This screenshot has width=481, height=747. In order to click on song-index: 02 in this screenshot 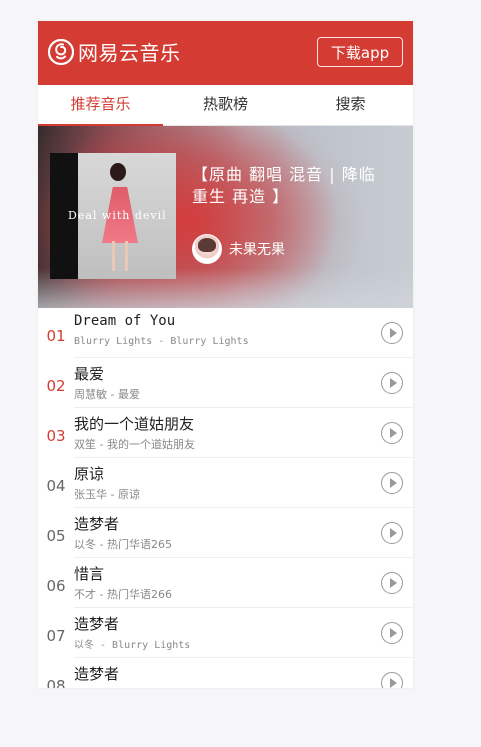, I will do `click(56, 386)`.